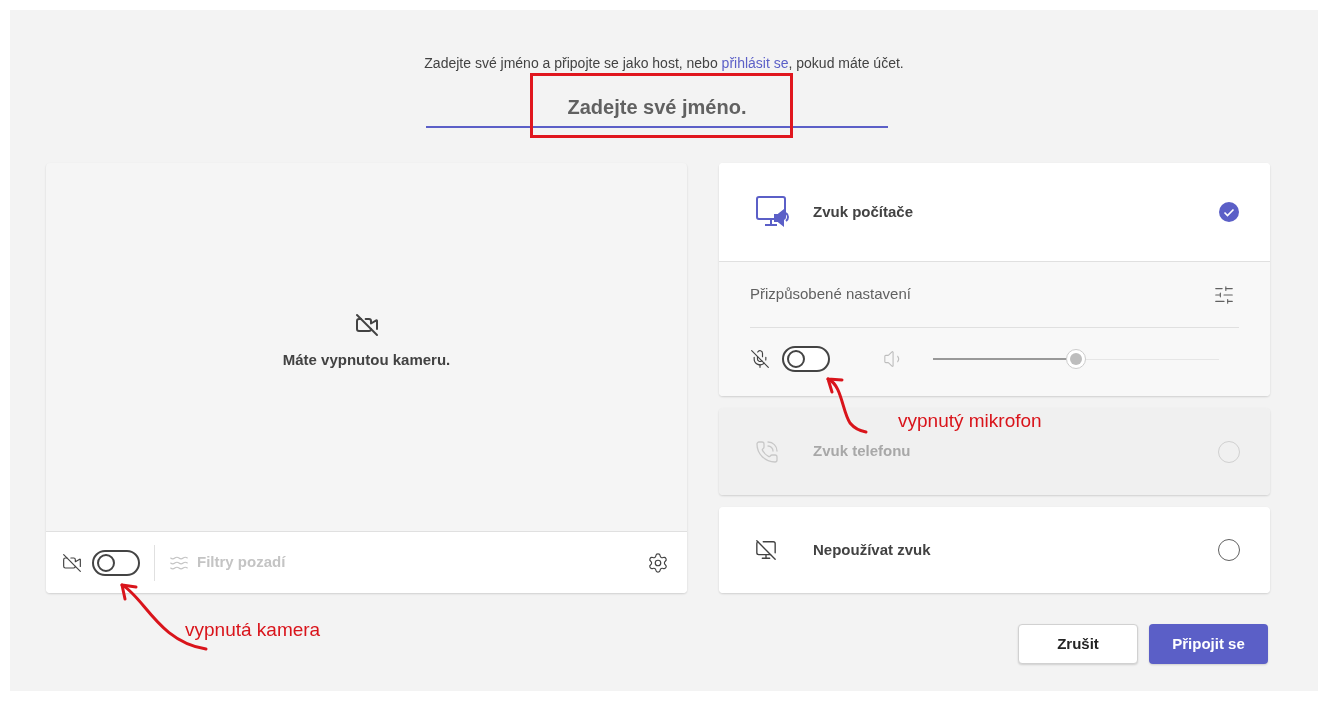  I want to click on monitor-speaker-icon, so click(773, 212).